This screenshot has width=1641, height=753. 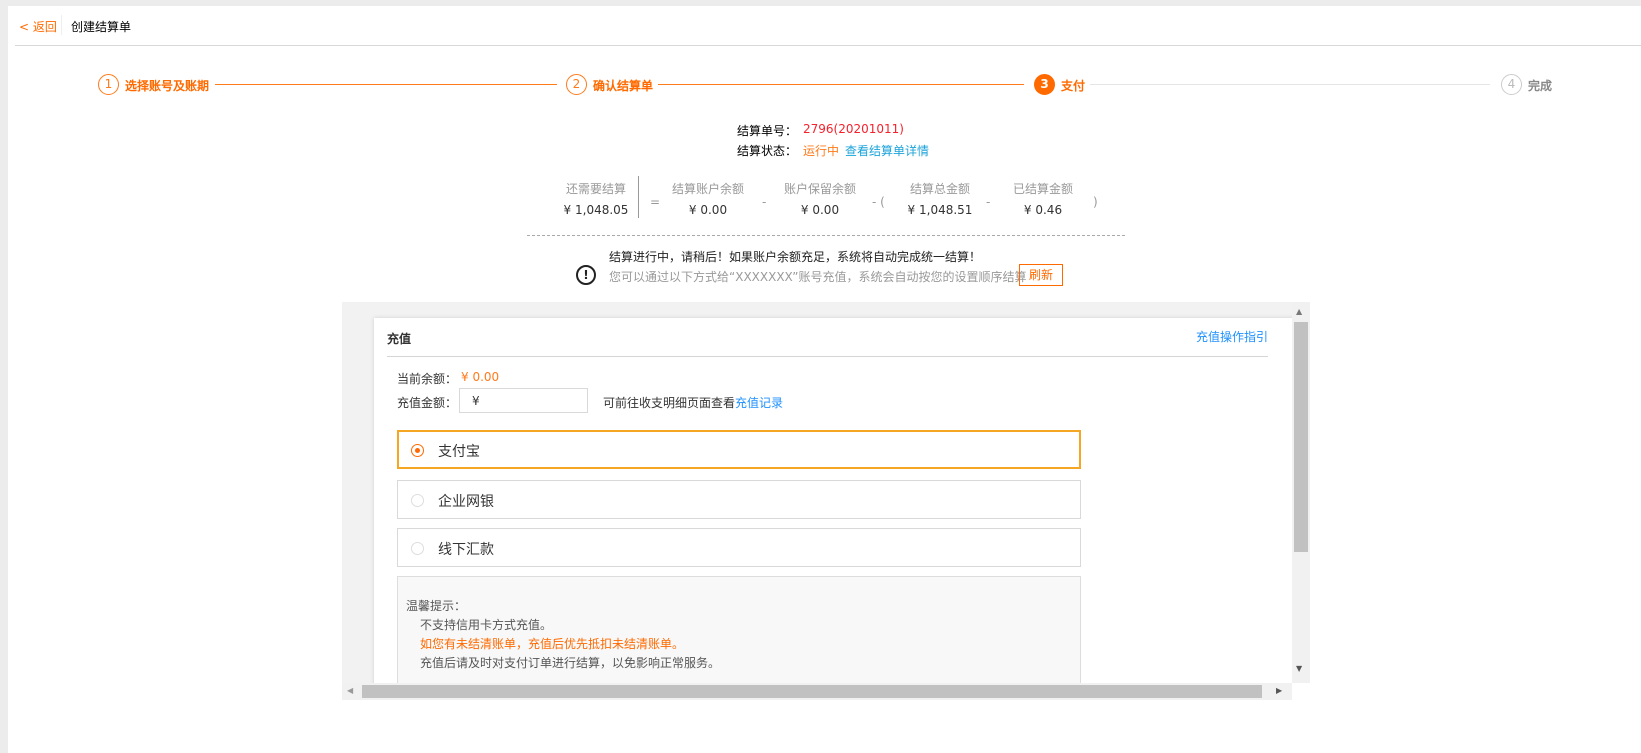 What do you see at coordinates (101, 27) in the screenshot?
I see `page-title: 创建结算单` at bounding box center [101, 27].